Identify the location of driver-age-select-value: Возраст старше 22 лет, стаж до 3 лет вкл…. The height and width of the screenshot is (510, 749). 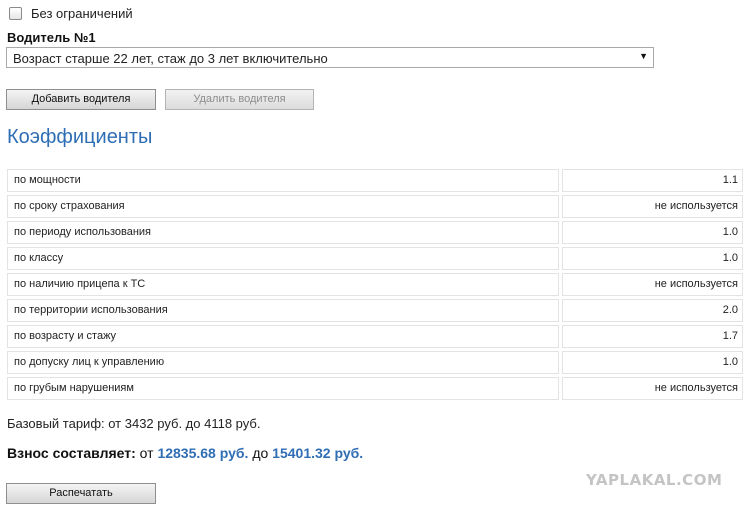
(170, 58).